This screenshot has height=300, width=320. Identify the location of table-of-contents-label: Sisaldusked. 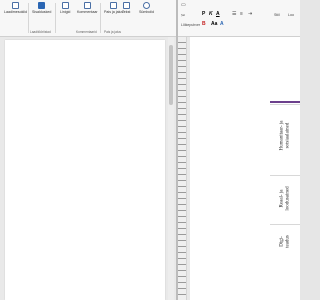
(42, 12).